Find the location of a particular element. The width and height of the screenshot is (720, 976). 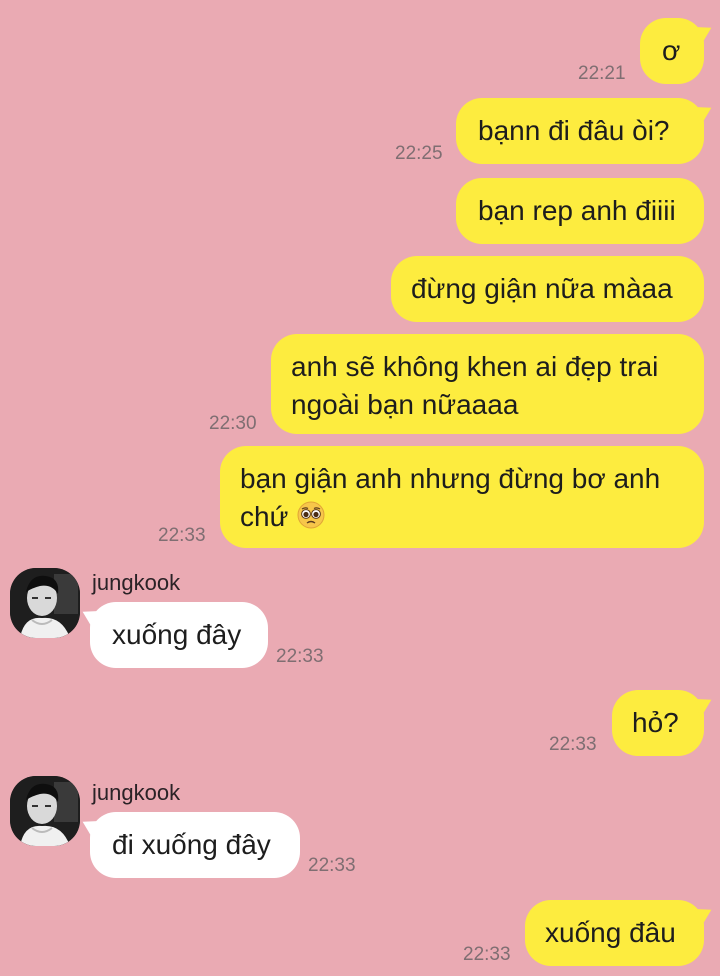

pleading-face-emoji is located at coordinates (311, 520).